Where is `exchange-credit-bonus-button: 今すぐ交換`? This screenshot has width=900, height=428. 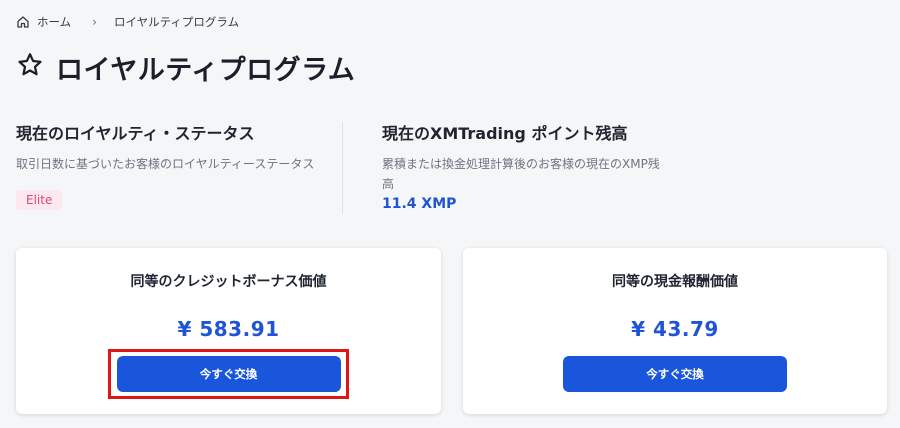 exchange-credit-bonus-button: 今すぐ交換 is located at coordinates (228, 374).